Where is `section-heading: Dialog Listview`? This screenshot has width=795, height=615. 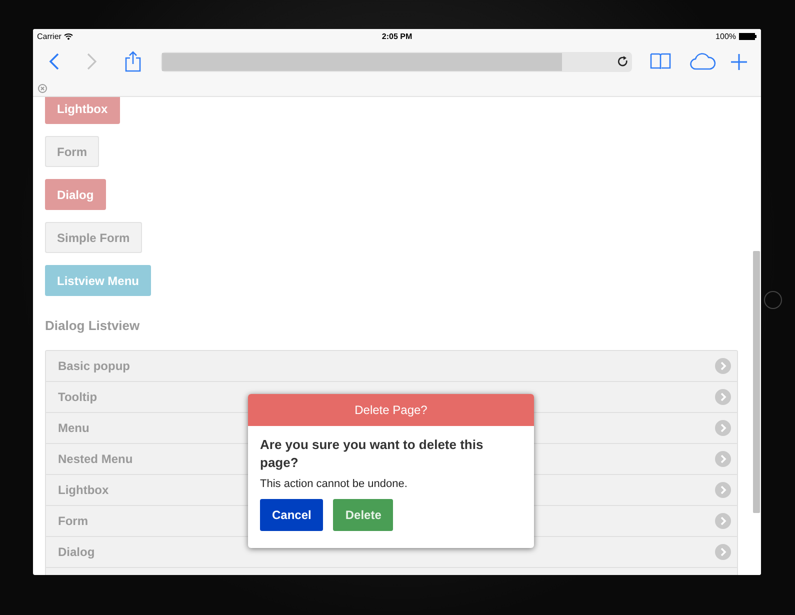
section-heading: Dialog Listview is located at coordinates (93, 325).